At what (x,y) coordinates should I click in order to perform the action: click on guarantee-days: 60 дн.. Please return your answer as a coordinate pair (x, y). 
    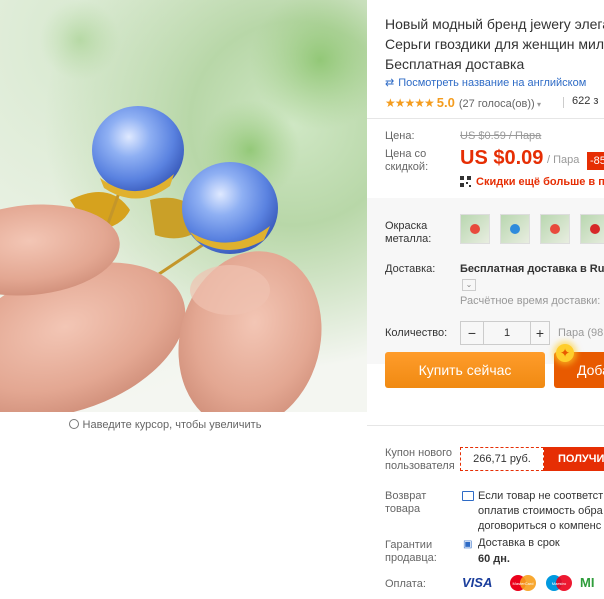
    Looking at the image, I should click on (494, 559).